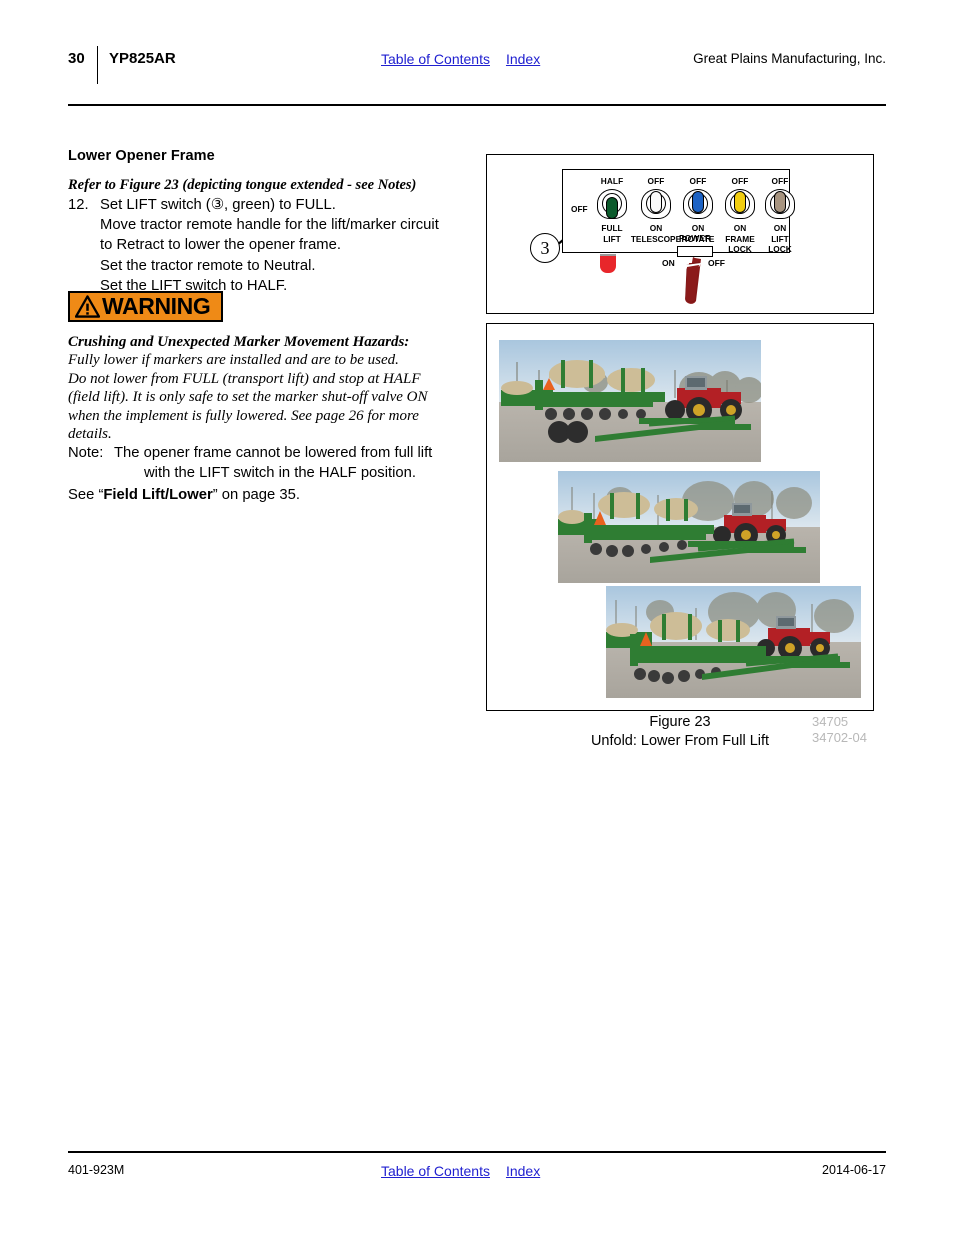  Describe the element at coordinates (612, 228) in the screenshot. I see `switch-lift-bottom-label: FULL` at that location.